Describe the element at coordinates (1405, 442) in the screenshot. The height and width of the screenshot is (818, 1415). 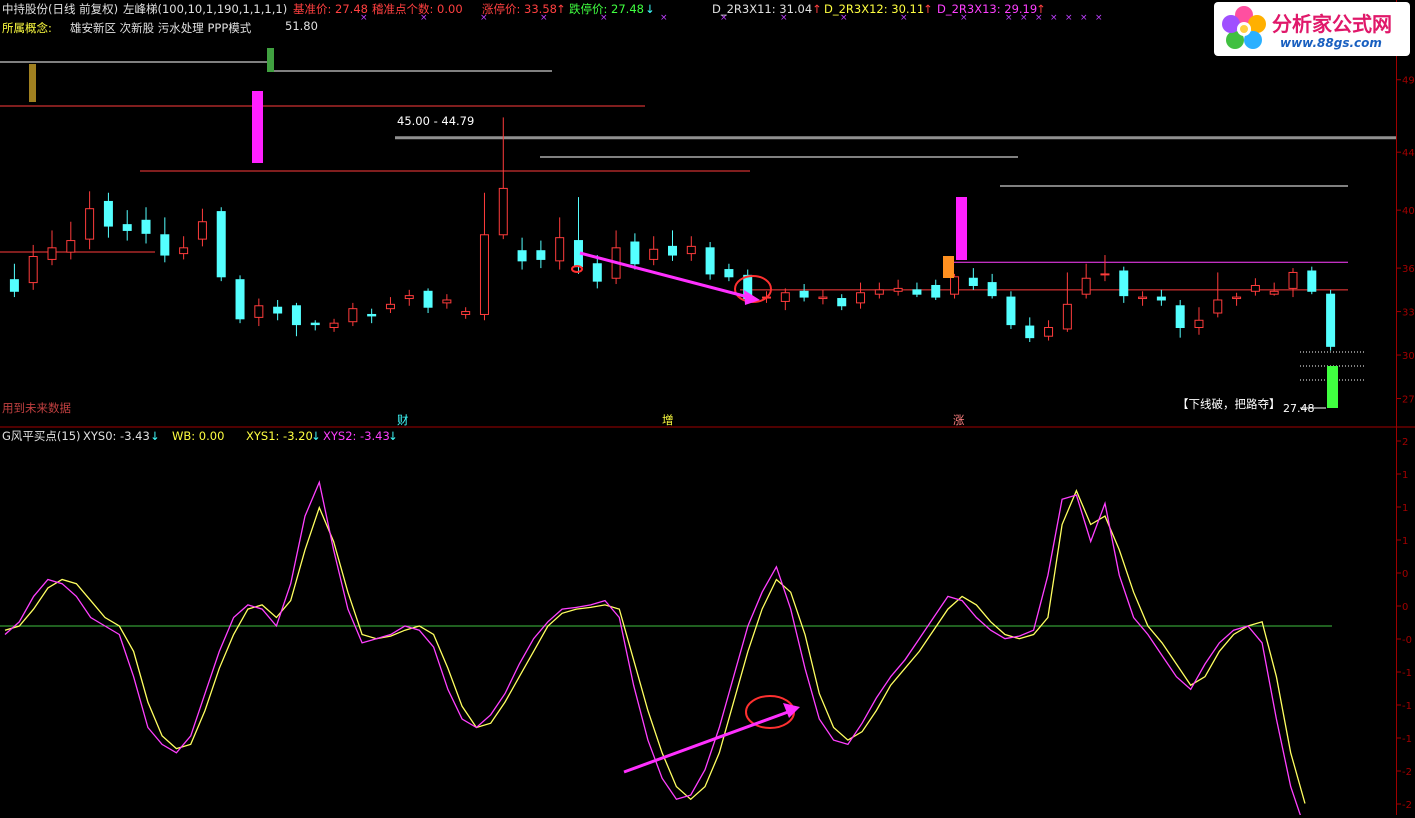
I see `y-tick-label: 2` at that location.